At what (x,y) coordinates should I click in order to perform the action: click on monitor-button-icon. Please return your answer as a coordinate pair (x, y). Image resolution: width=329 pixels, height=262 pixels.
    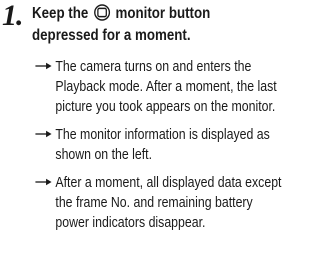
    Looking at the image, I should click on (101, 12).